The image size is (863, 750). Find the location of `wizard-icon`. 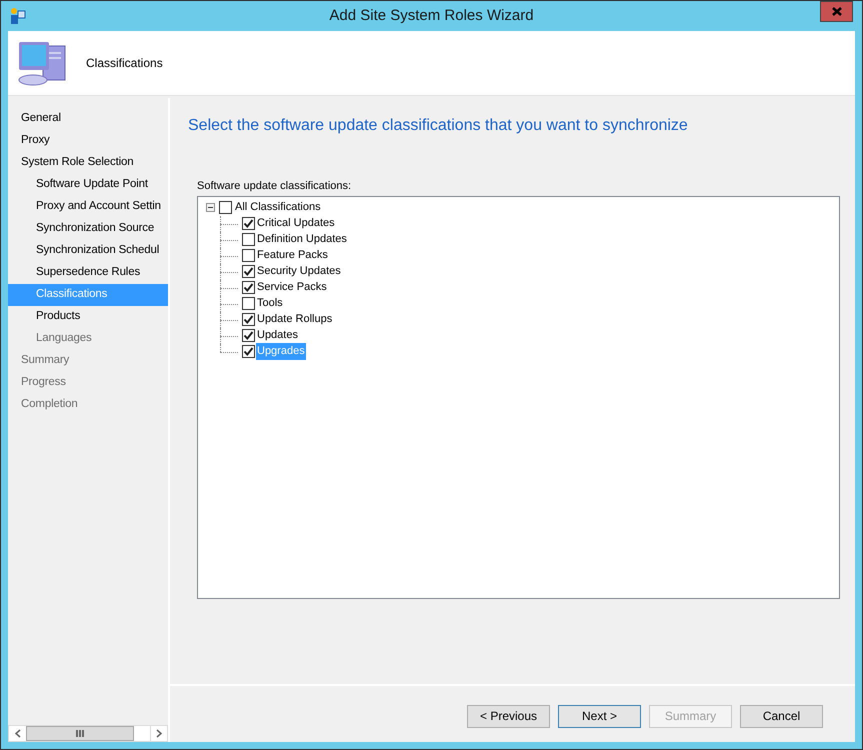

wizard-icon is located at coordinates (18, 16).